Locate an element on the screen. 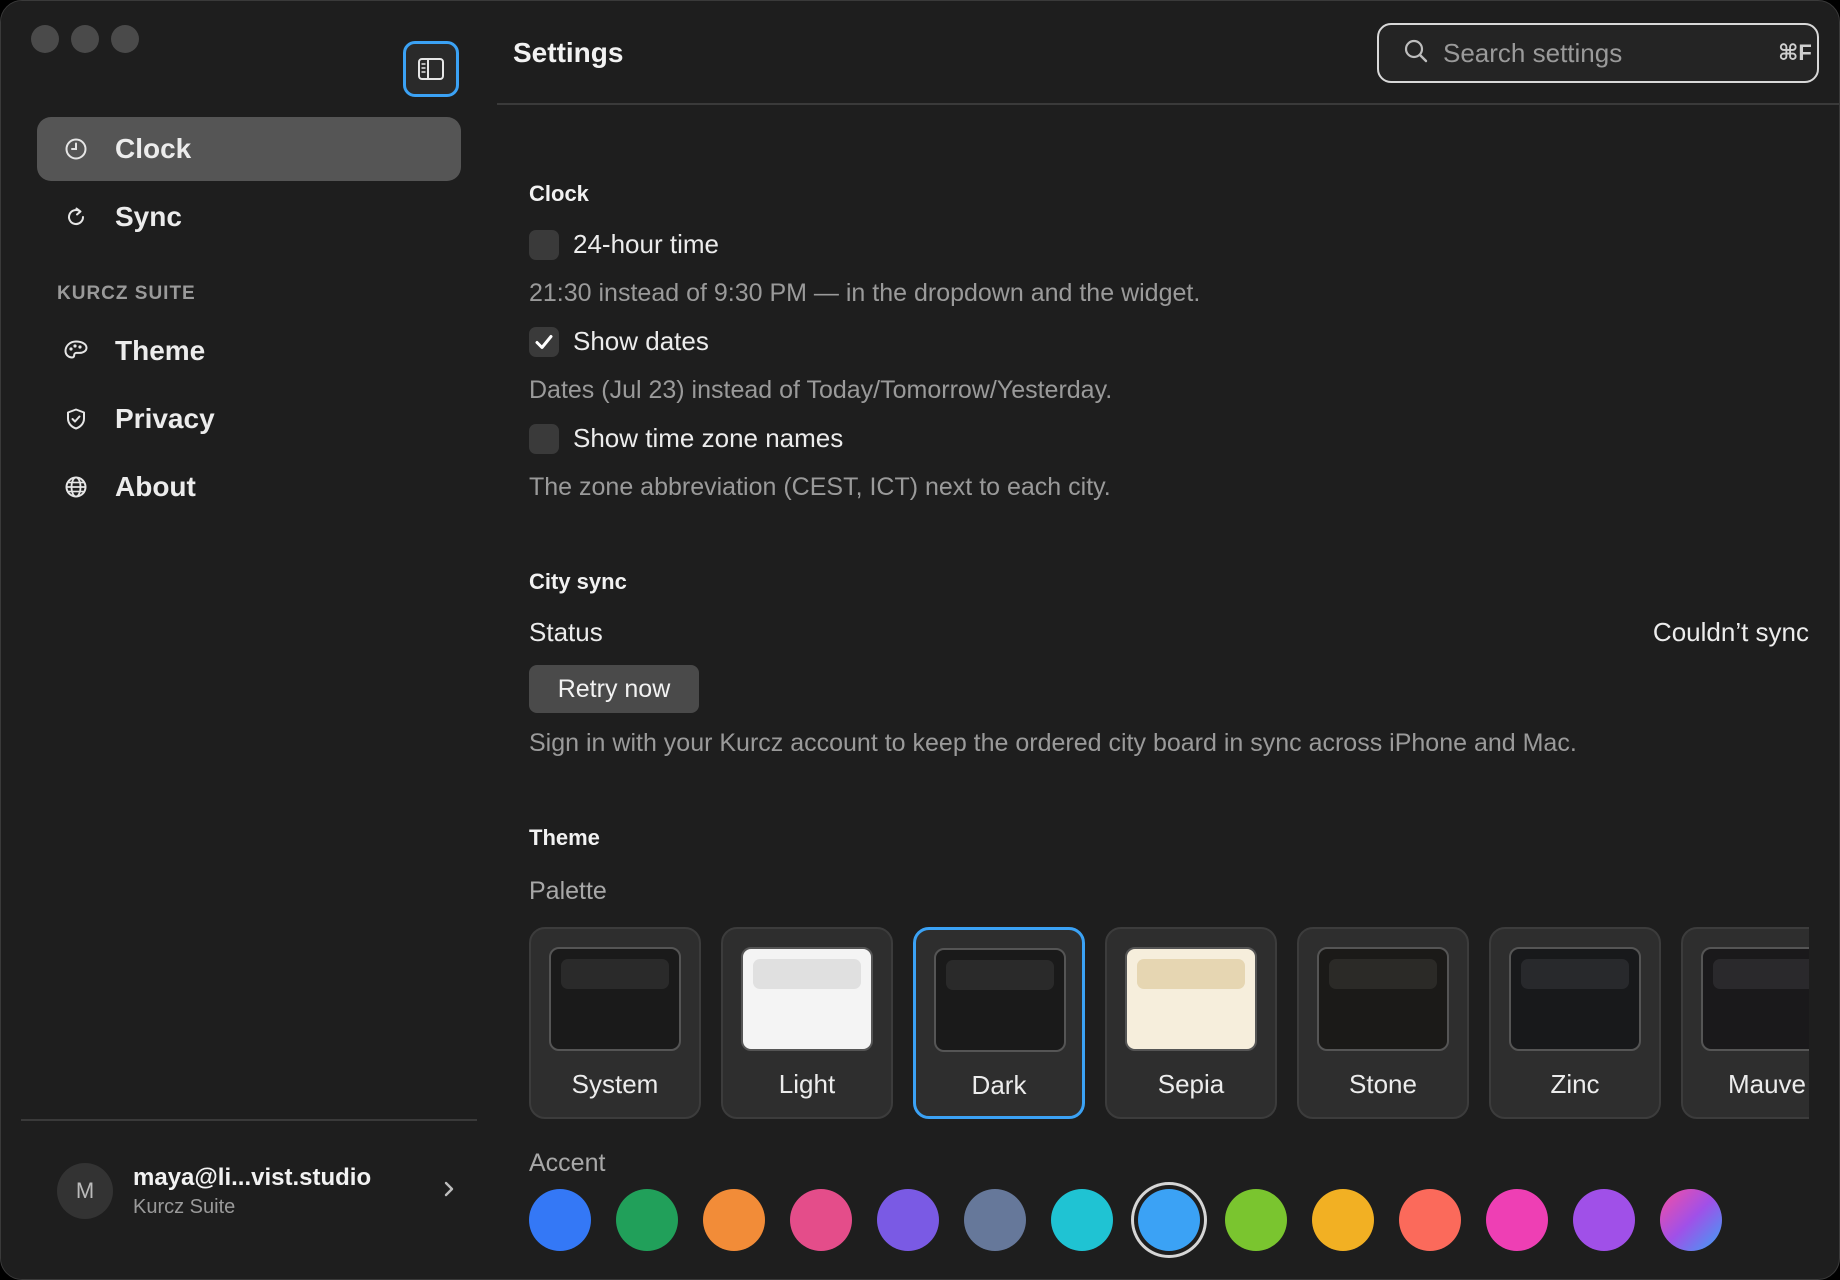  palette-options: System Light Dark Sepia Stone Zinc Mauve is located at coordinates (1169, 1023).